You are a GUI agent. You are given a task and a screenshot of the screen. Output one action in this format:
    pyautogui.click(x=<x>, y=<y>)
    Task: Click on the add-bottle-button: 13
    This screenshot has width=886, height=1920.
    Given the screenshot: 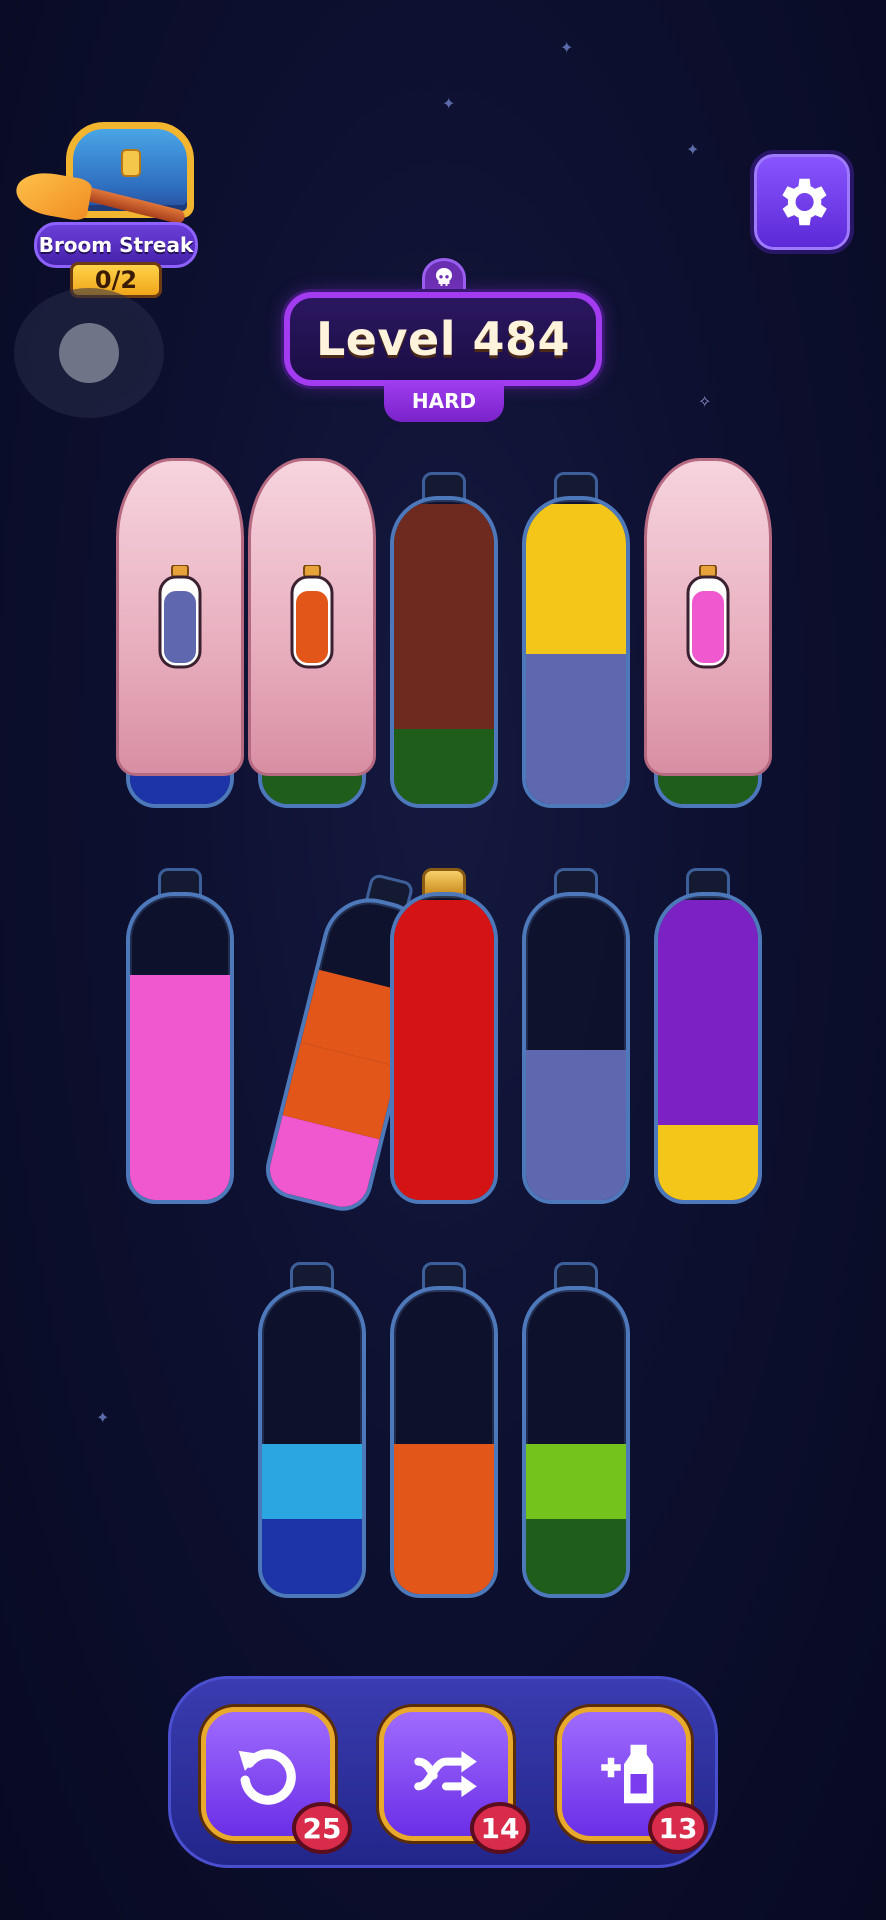 What is the action you would take?
    pyautogui.click(x=632, y=1780)
    